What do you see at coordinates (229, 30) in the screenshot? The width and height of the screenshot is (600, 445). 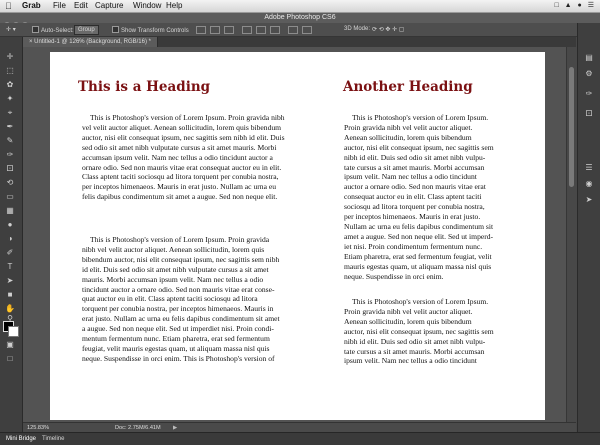 I see `align-bottom-icon` at bounding box center [229, 30].